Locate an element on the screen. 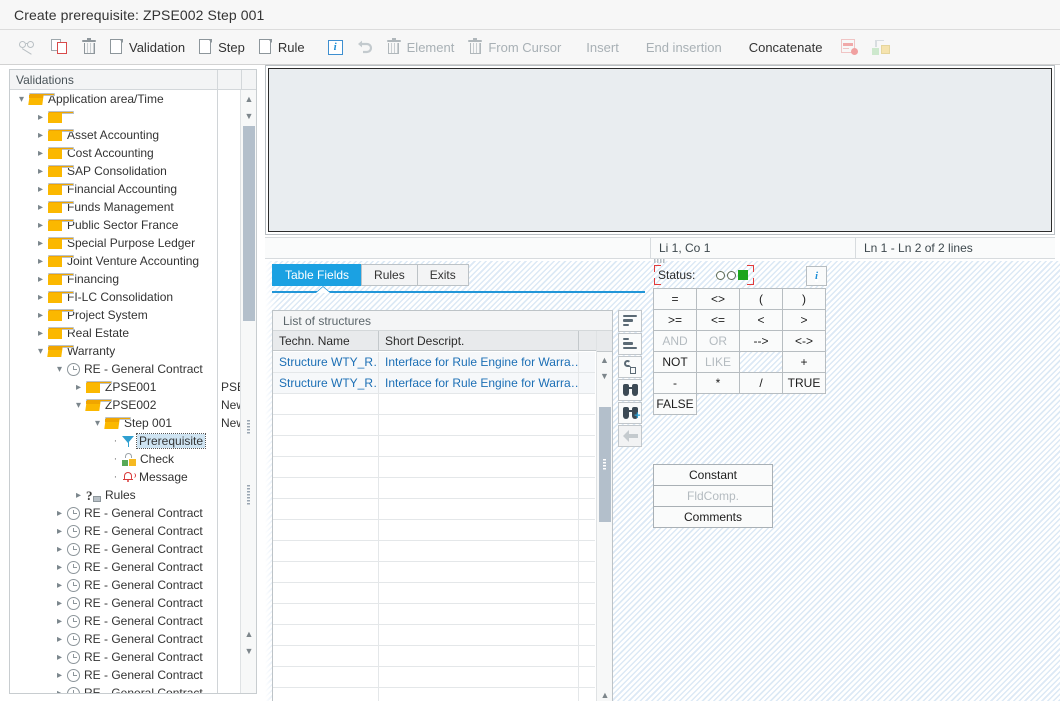  tree-item: ▸ FI-LC Consolidation is located at coordinates (125, 297).